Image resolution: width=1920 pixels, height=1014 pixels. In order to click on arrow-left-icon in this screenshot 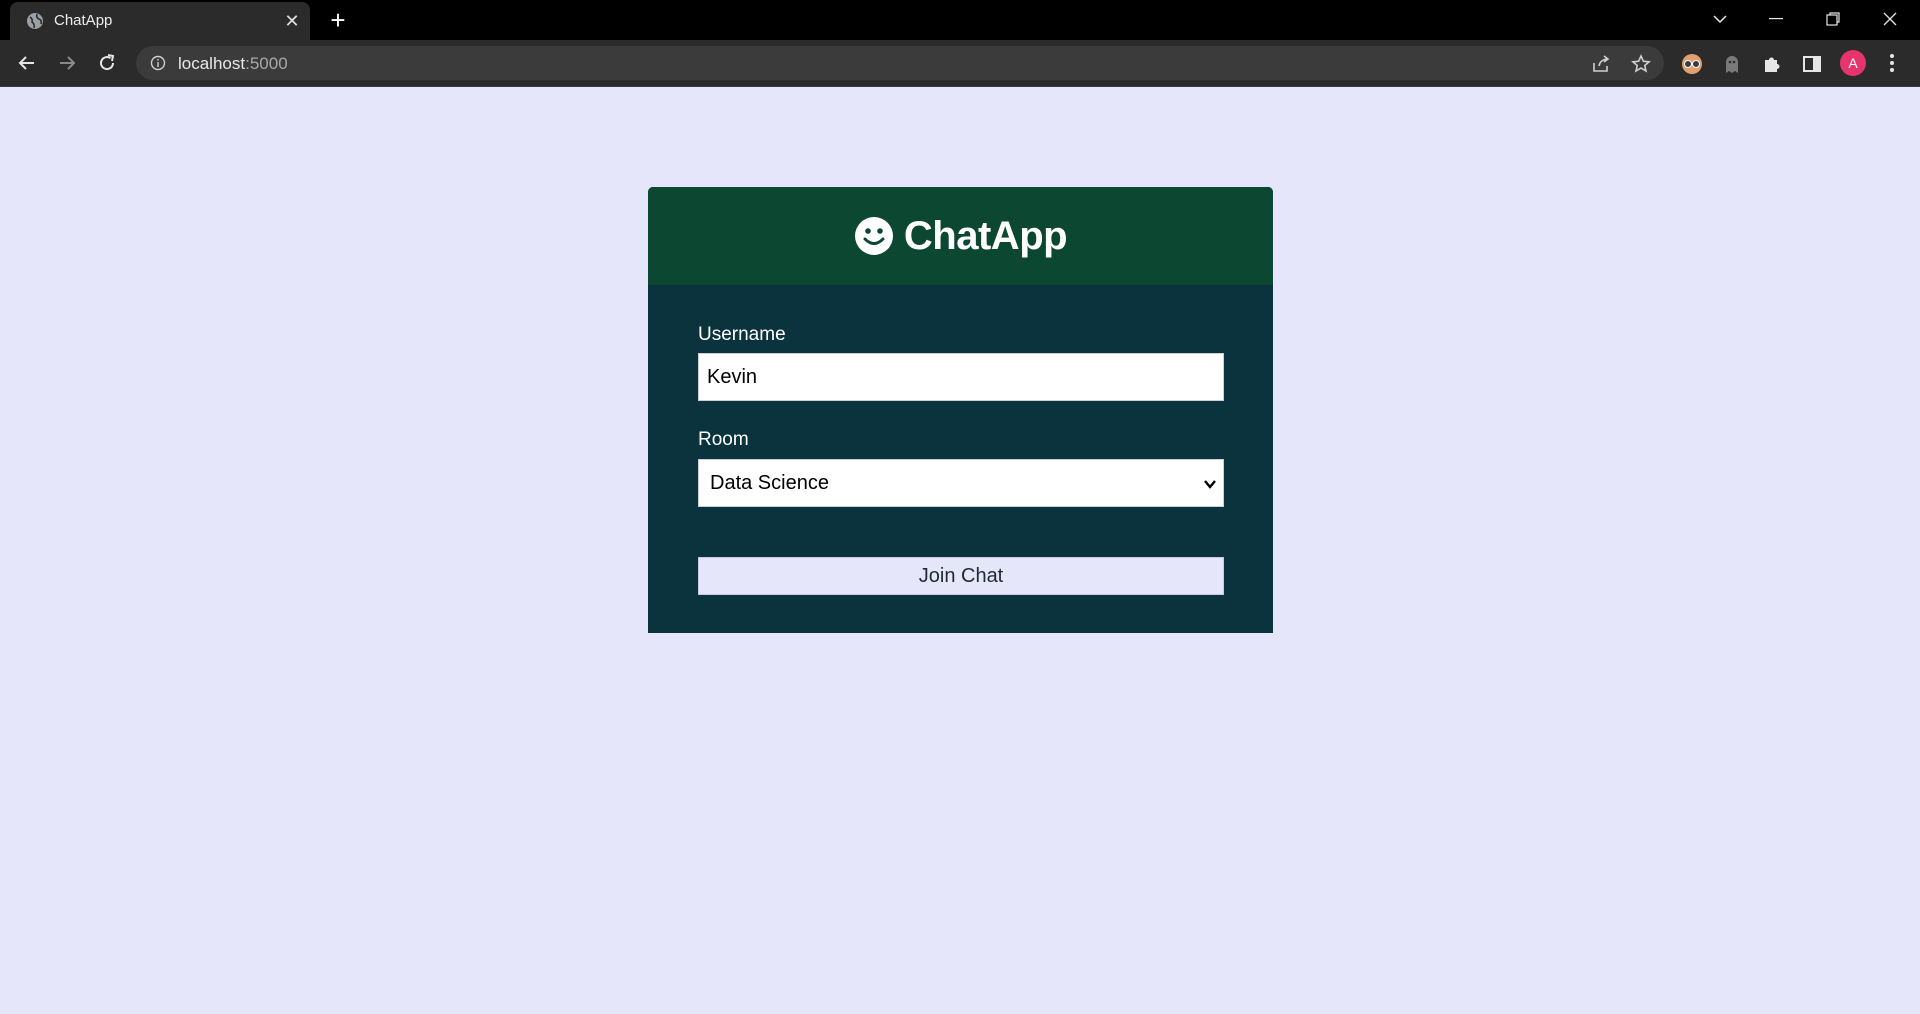, I will do `click(26, 63)`.